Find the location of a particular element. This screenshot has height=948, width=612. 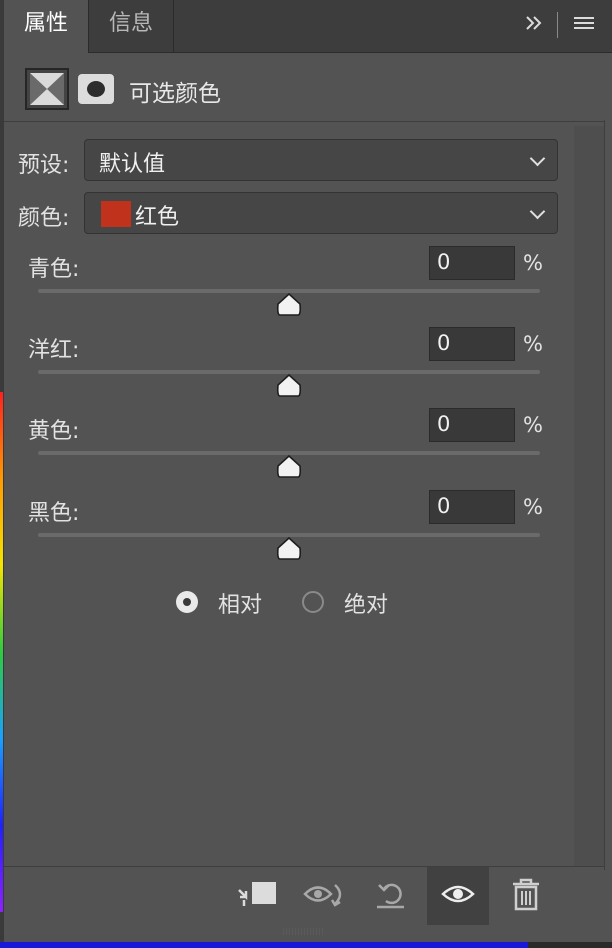

color-dropdown: 红色 is located at coordinates (321, 213).